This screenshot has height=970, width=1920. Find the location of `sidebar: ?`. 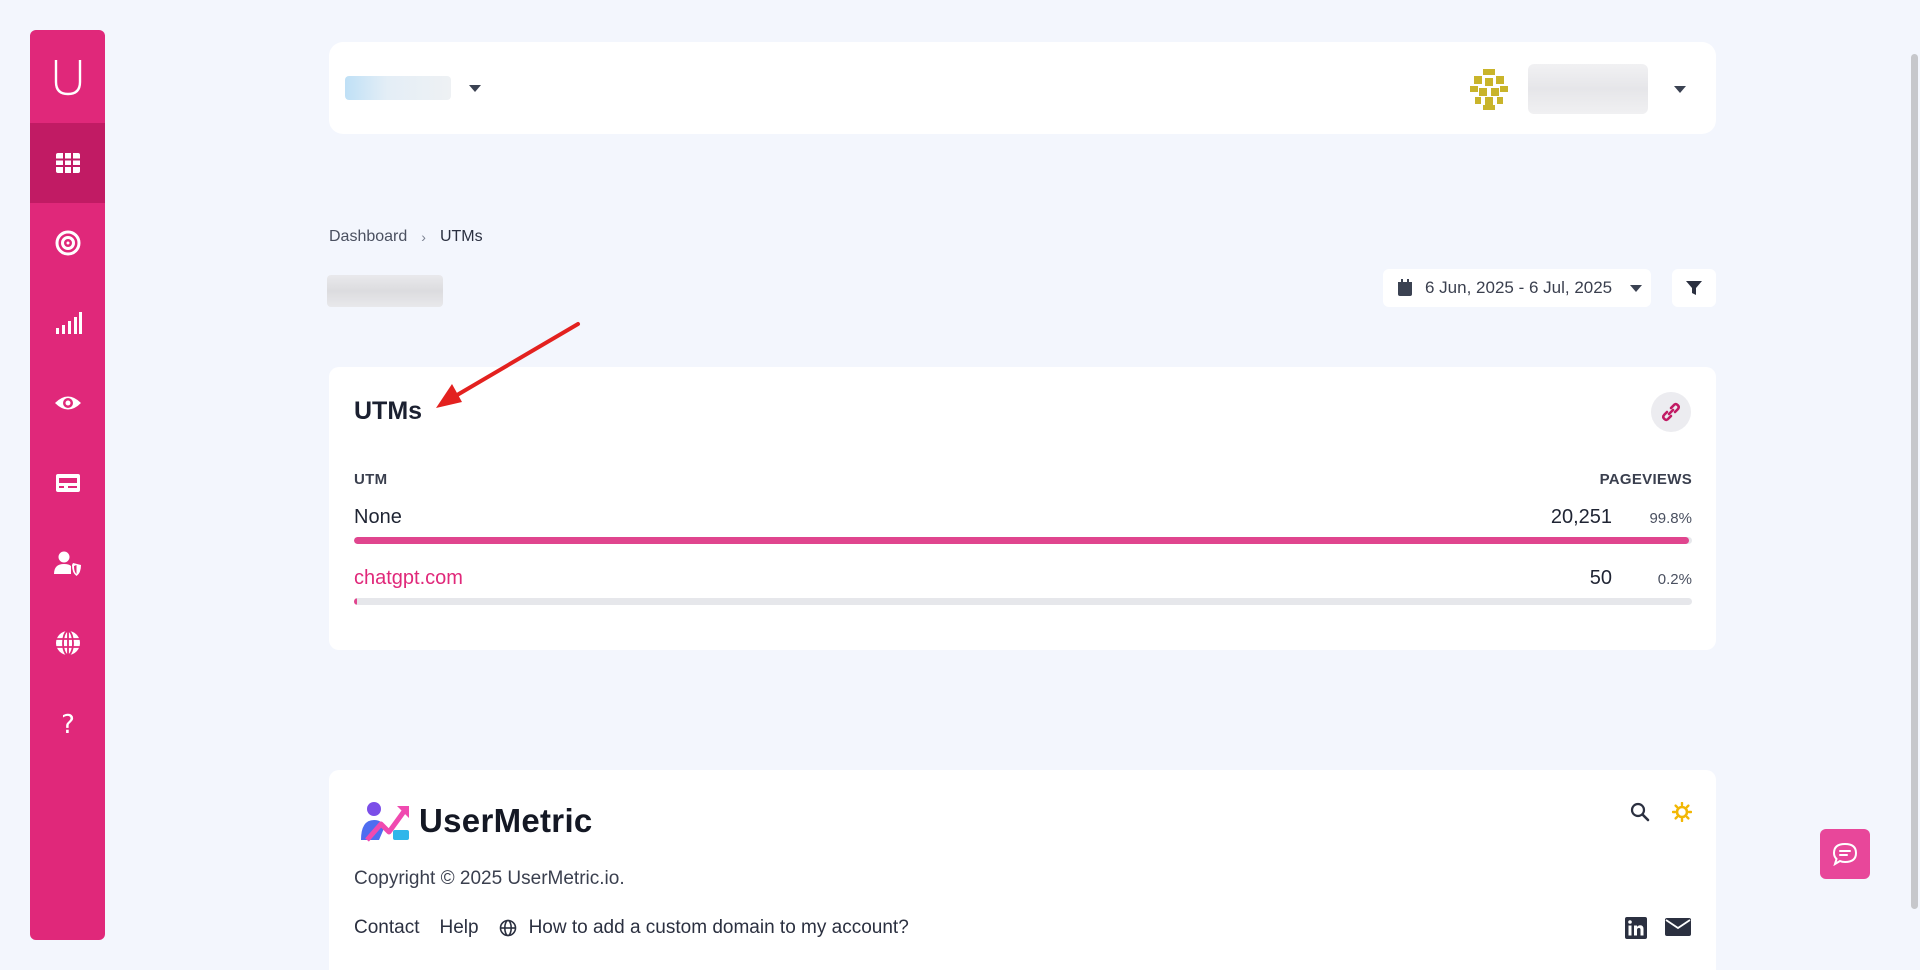

sidebar: ? is located at coordinates (67, 485).